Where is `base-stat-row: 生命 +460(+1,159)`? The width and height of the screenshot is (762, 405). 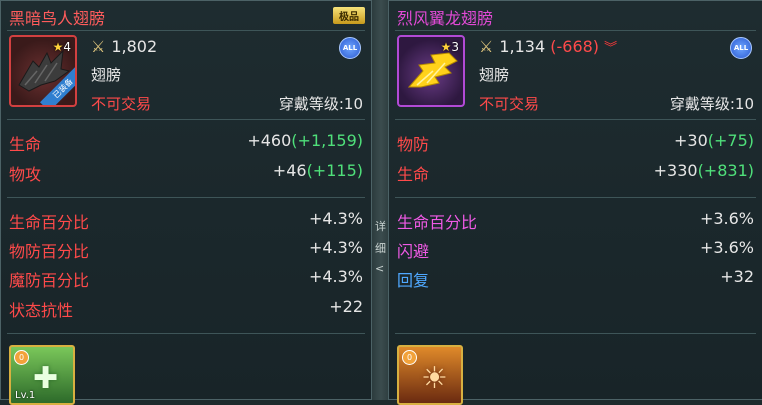
base-stat-row: 生命 +460(+1,159) is located at coordinates (186, 142).